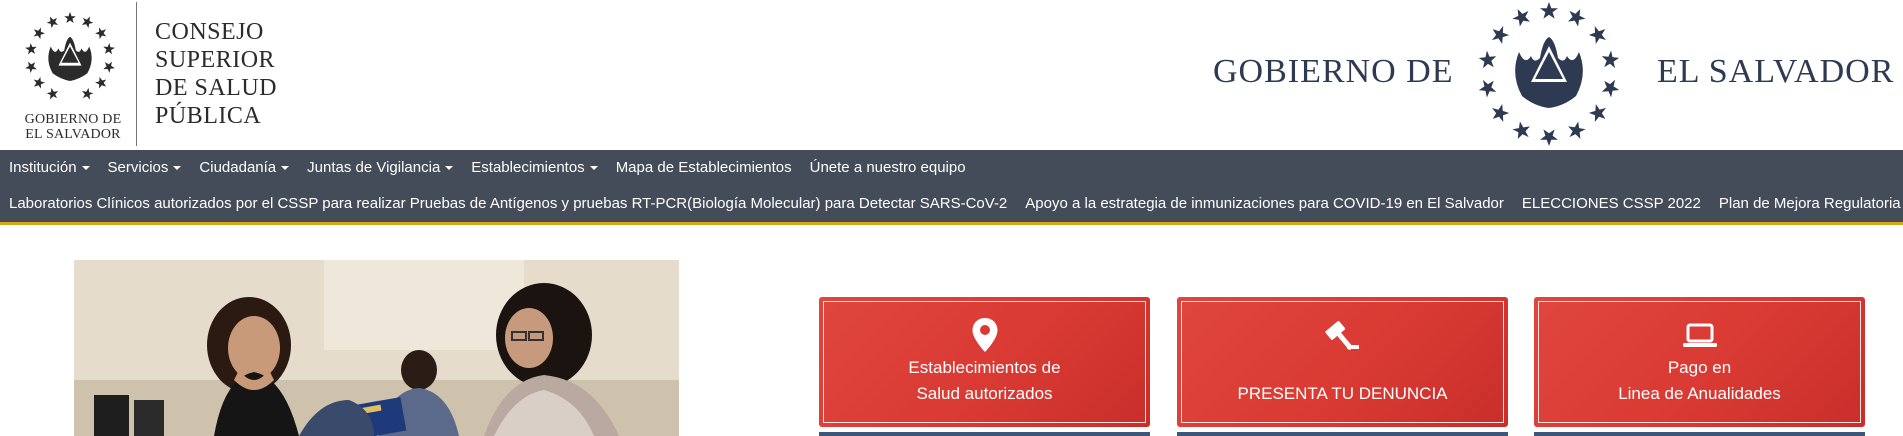  Describe the element at coordinates (528, 167) in the screenshot. I see `nav-item-label: Establecimientos` at that location.